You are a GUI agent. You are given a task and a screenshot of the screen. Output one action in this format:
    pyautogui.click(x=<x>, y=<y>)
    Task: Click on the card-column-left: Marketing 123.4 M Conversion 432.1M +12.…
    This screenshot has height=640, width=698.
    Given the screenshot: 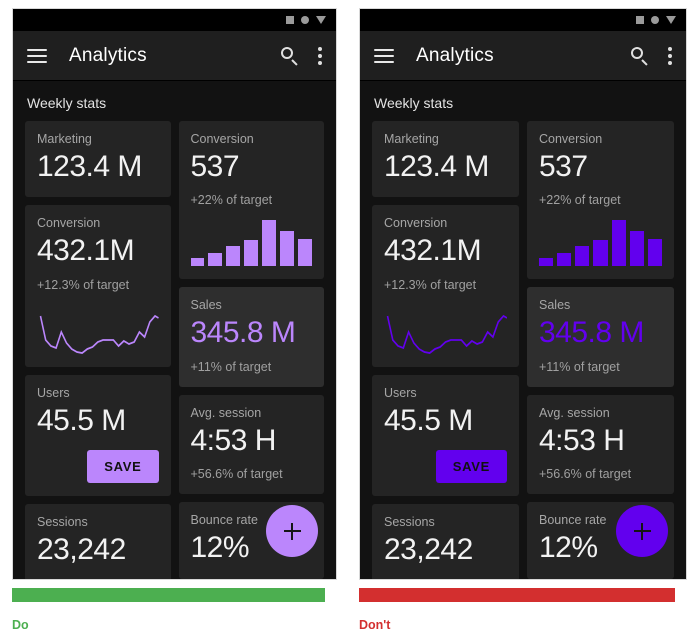 What is the action you would take?
    pyautogui.click(x=98, y=350)
    